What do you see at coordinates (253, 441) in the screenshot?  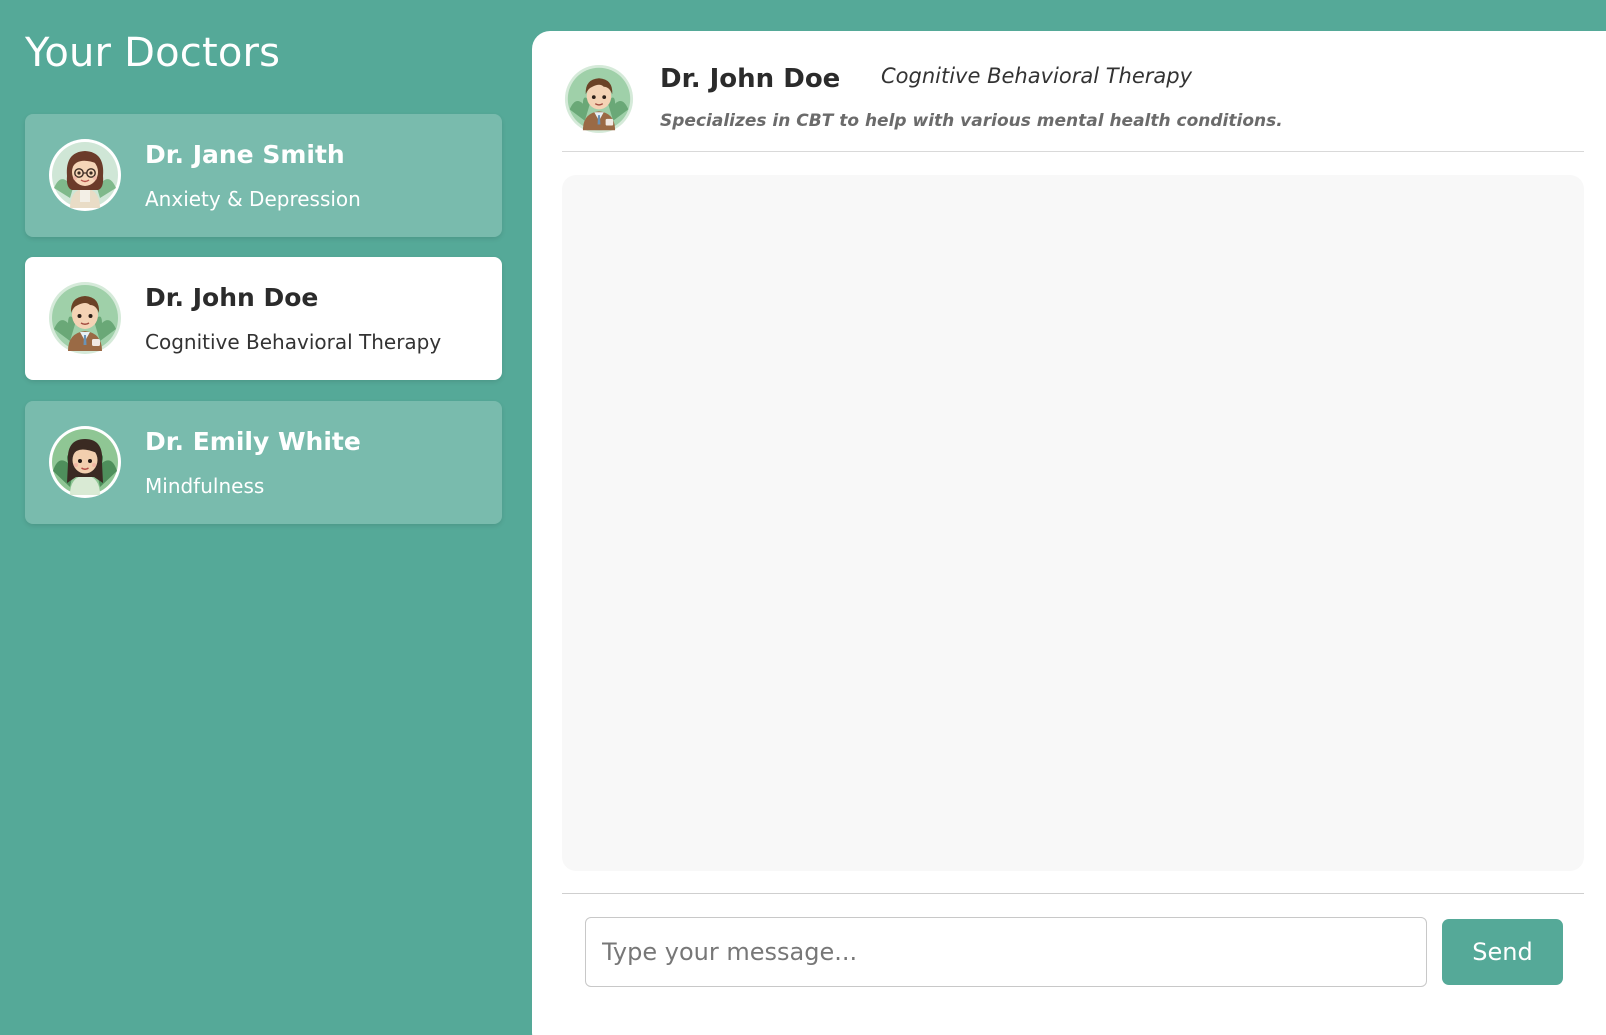 I see `doctor-name: Dr. Emily White` at bounding box center [253, 441].